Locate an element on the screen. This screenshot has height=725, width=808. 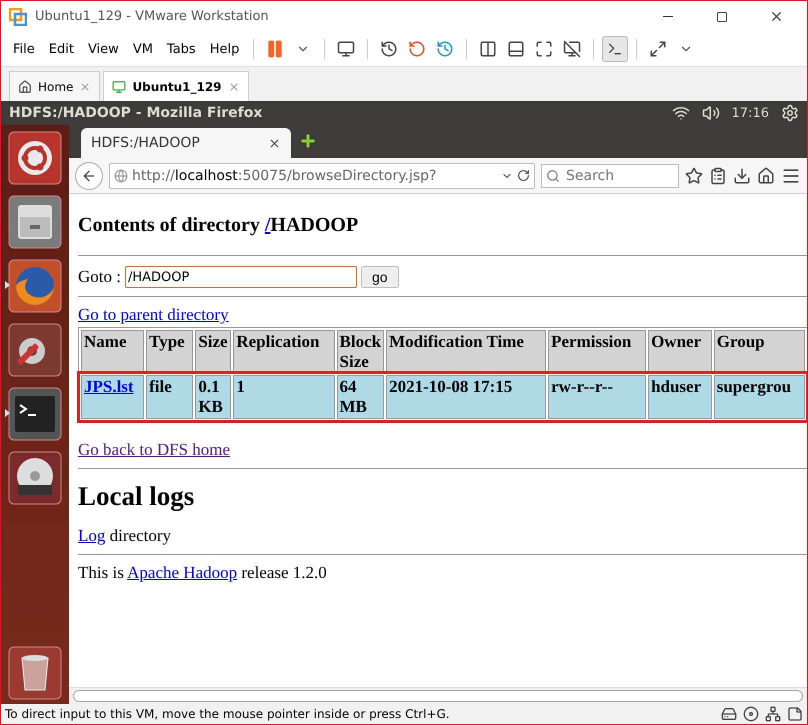
dfs-home-link: Go back to DFS home is located at coordinates (154, 450).